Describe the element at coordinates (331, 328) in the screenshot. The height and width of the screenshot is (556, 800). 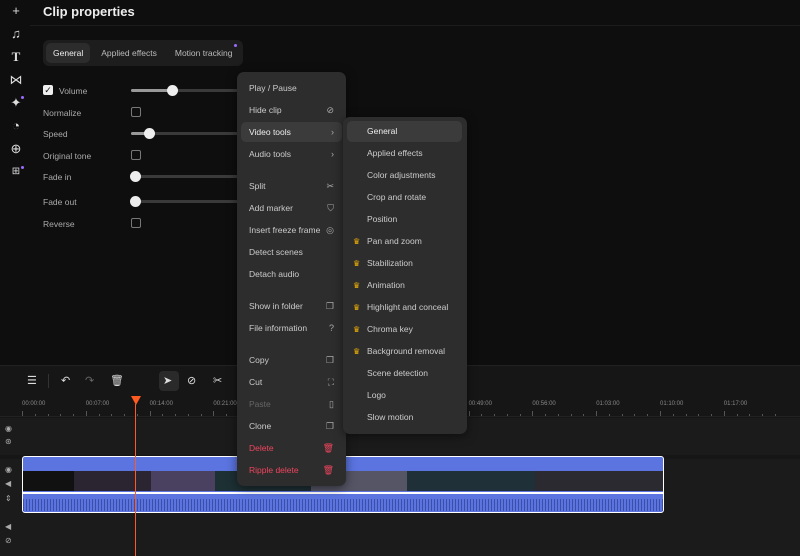
I see `menu-item-icon: ?` at that location.